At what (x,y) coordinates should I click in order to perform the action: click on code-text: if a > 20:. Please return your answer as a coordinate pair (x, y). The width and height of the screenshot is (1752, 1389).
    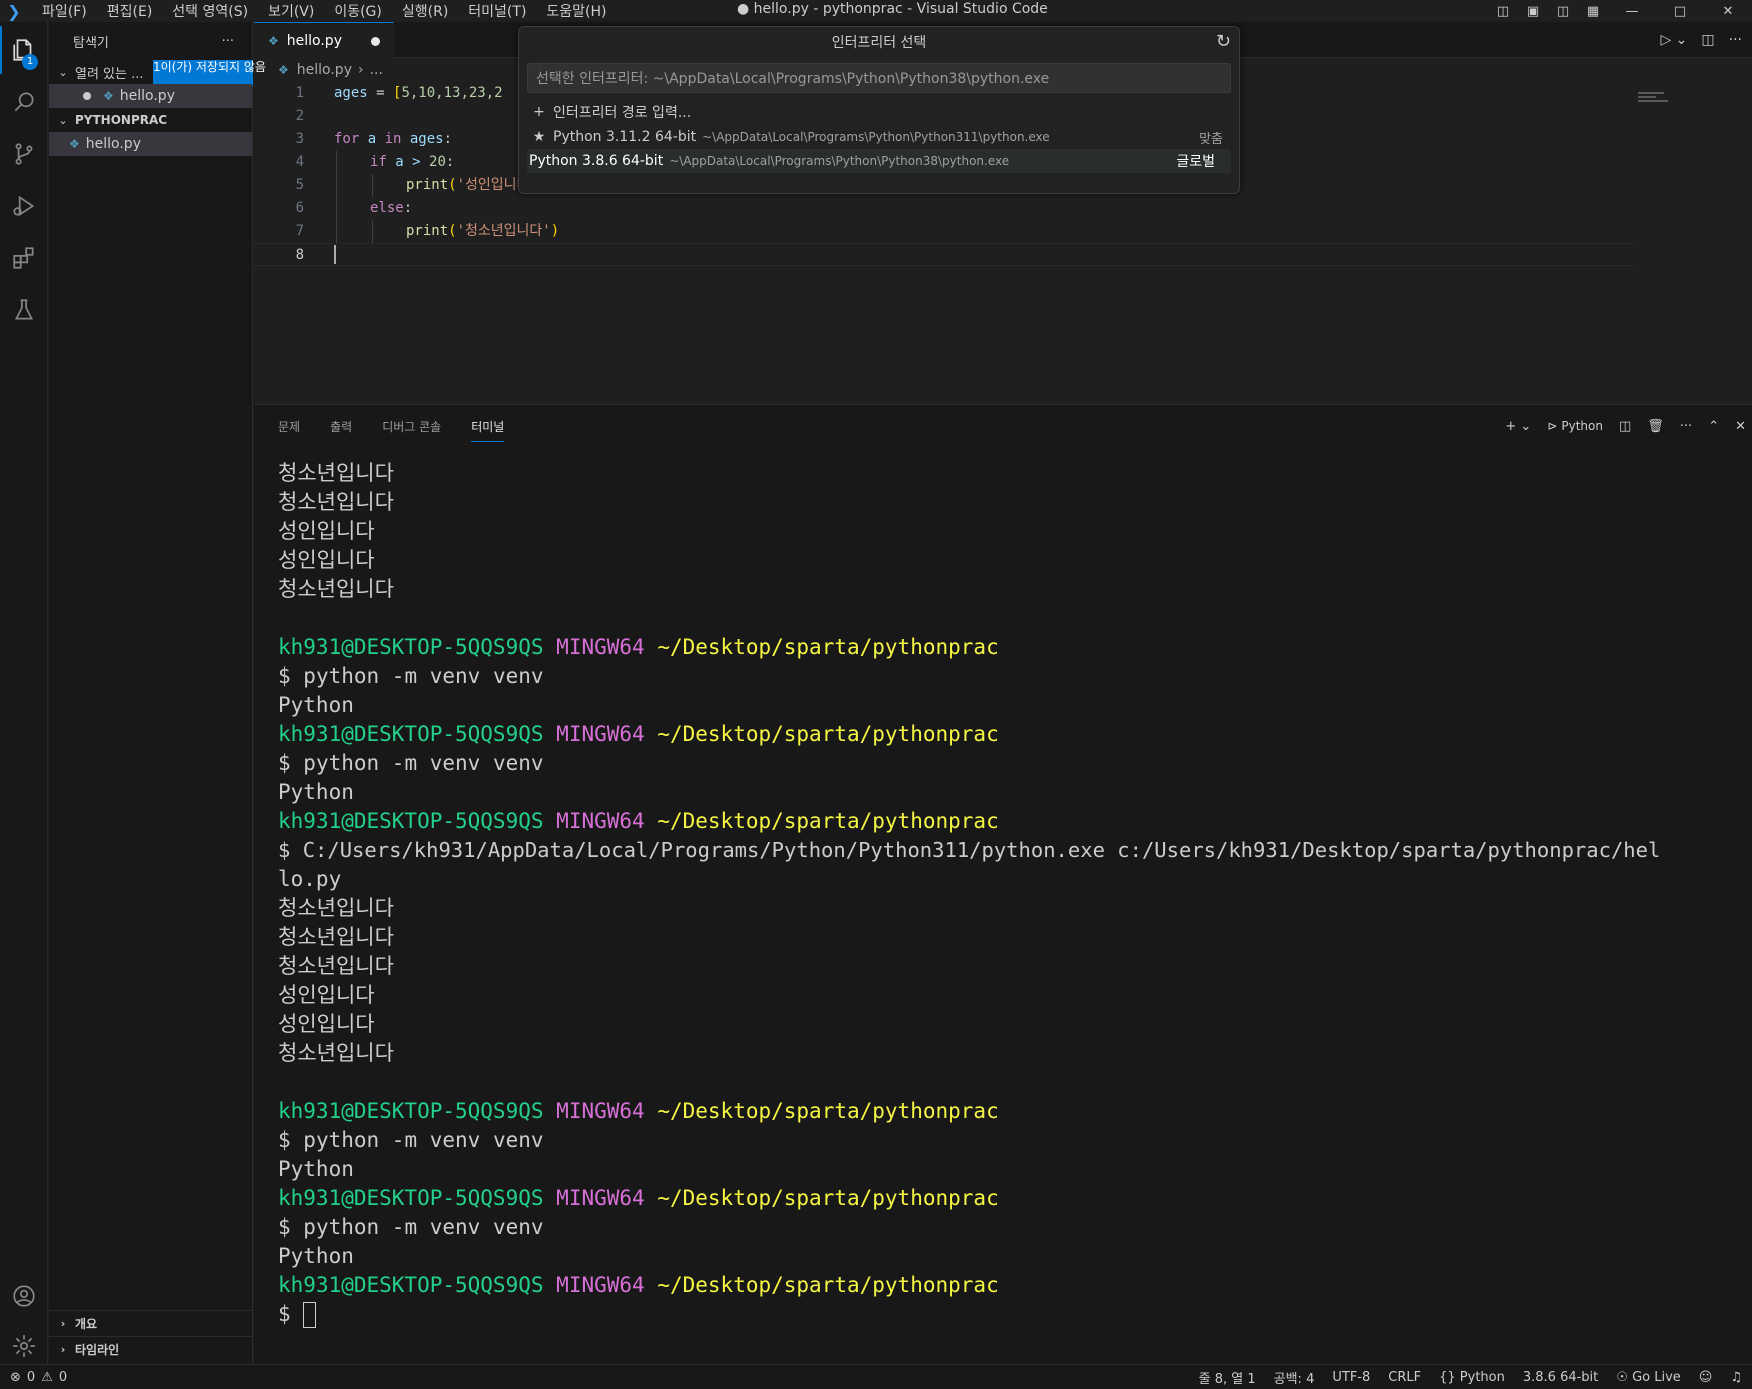
    Looking at the image, I should click on (412, 162).